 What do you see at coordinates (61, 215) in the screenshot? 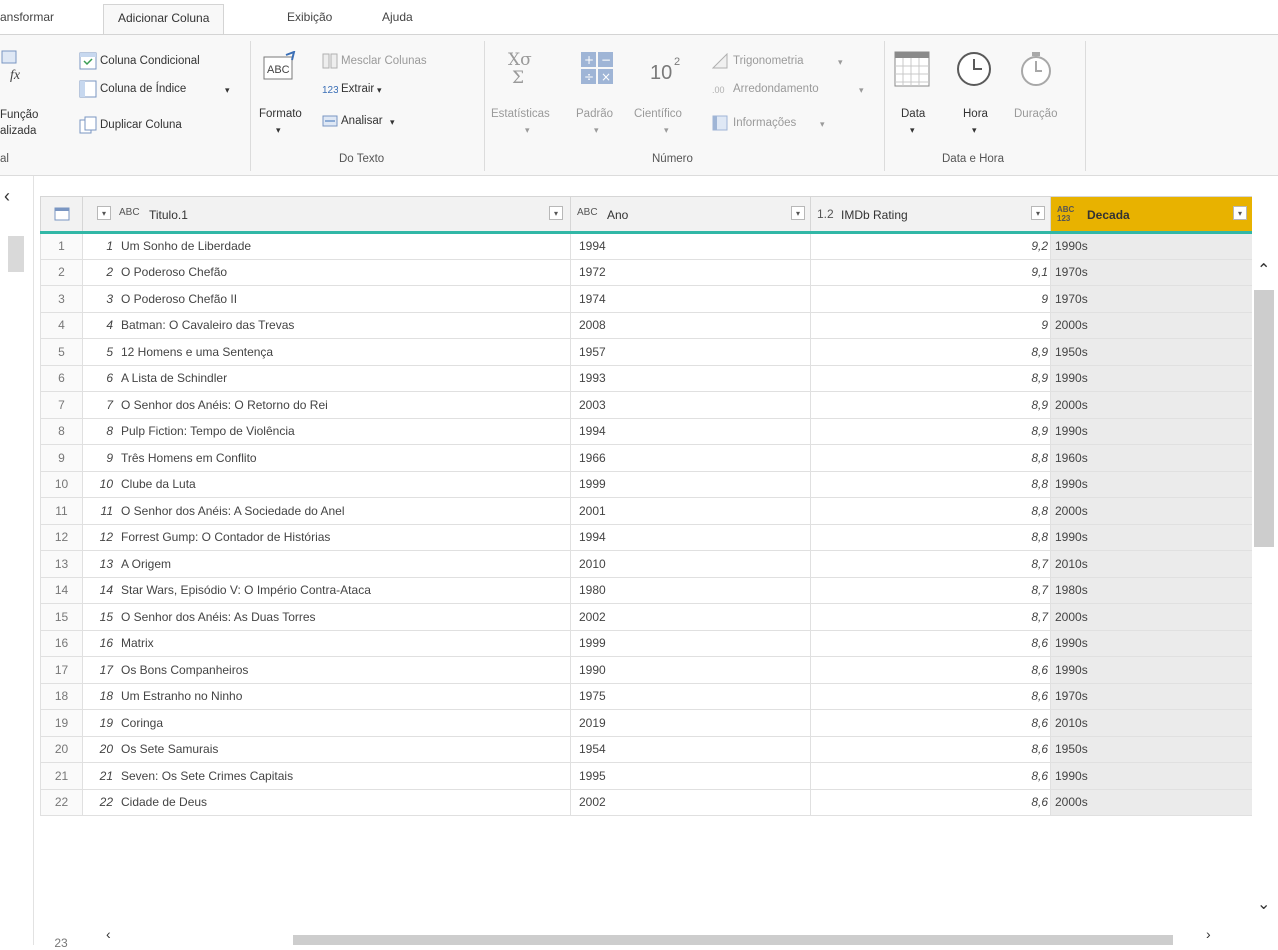
I see `table-menu-cell` at bounding box center [61, 215].